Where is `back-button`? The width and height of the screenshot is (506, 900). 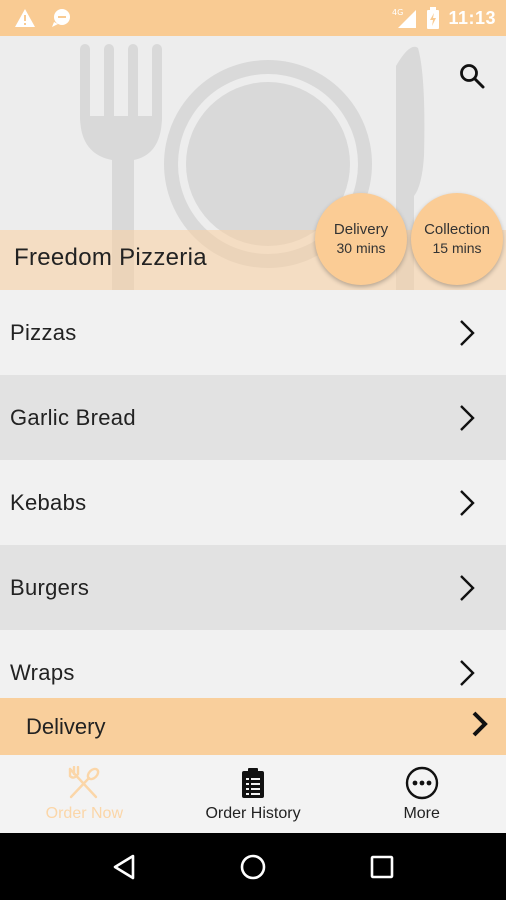 back-button is located at coordinates (124, 867).